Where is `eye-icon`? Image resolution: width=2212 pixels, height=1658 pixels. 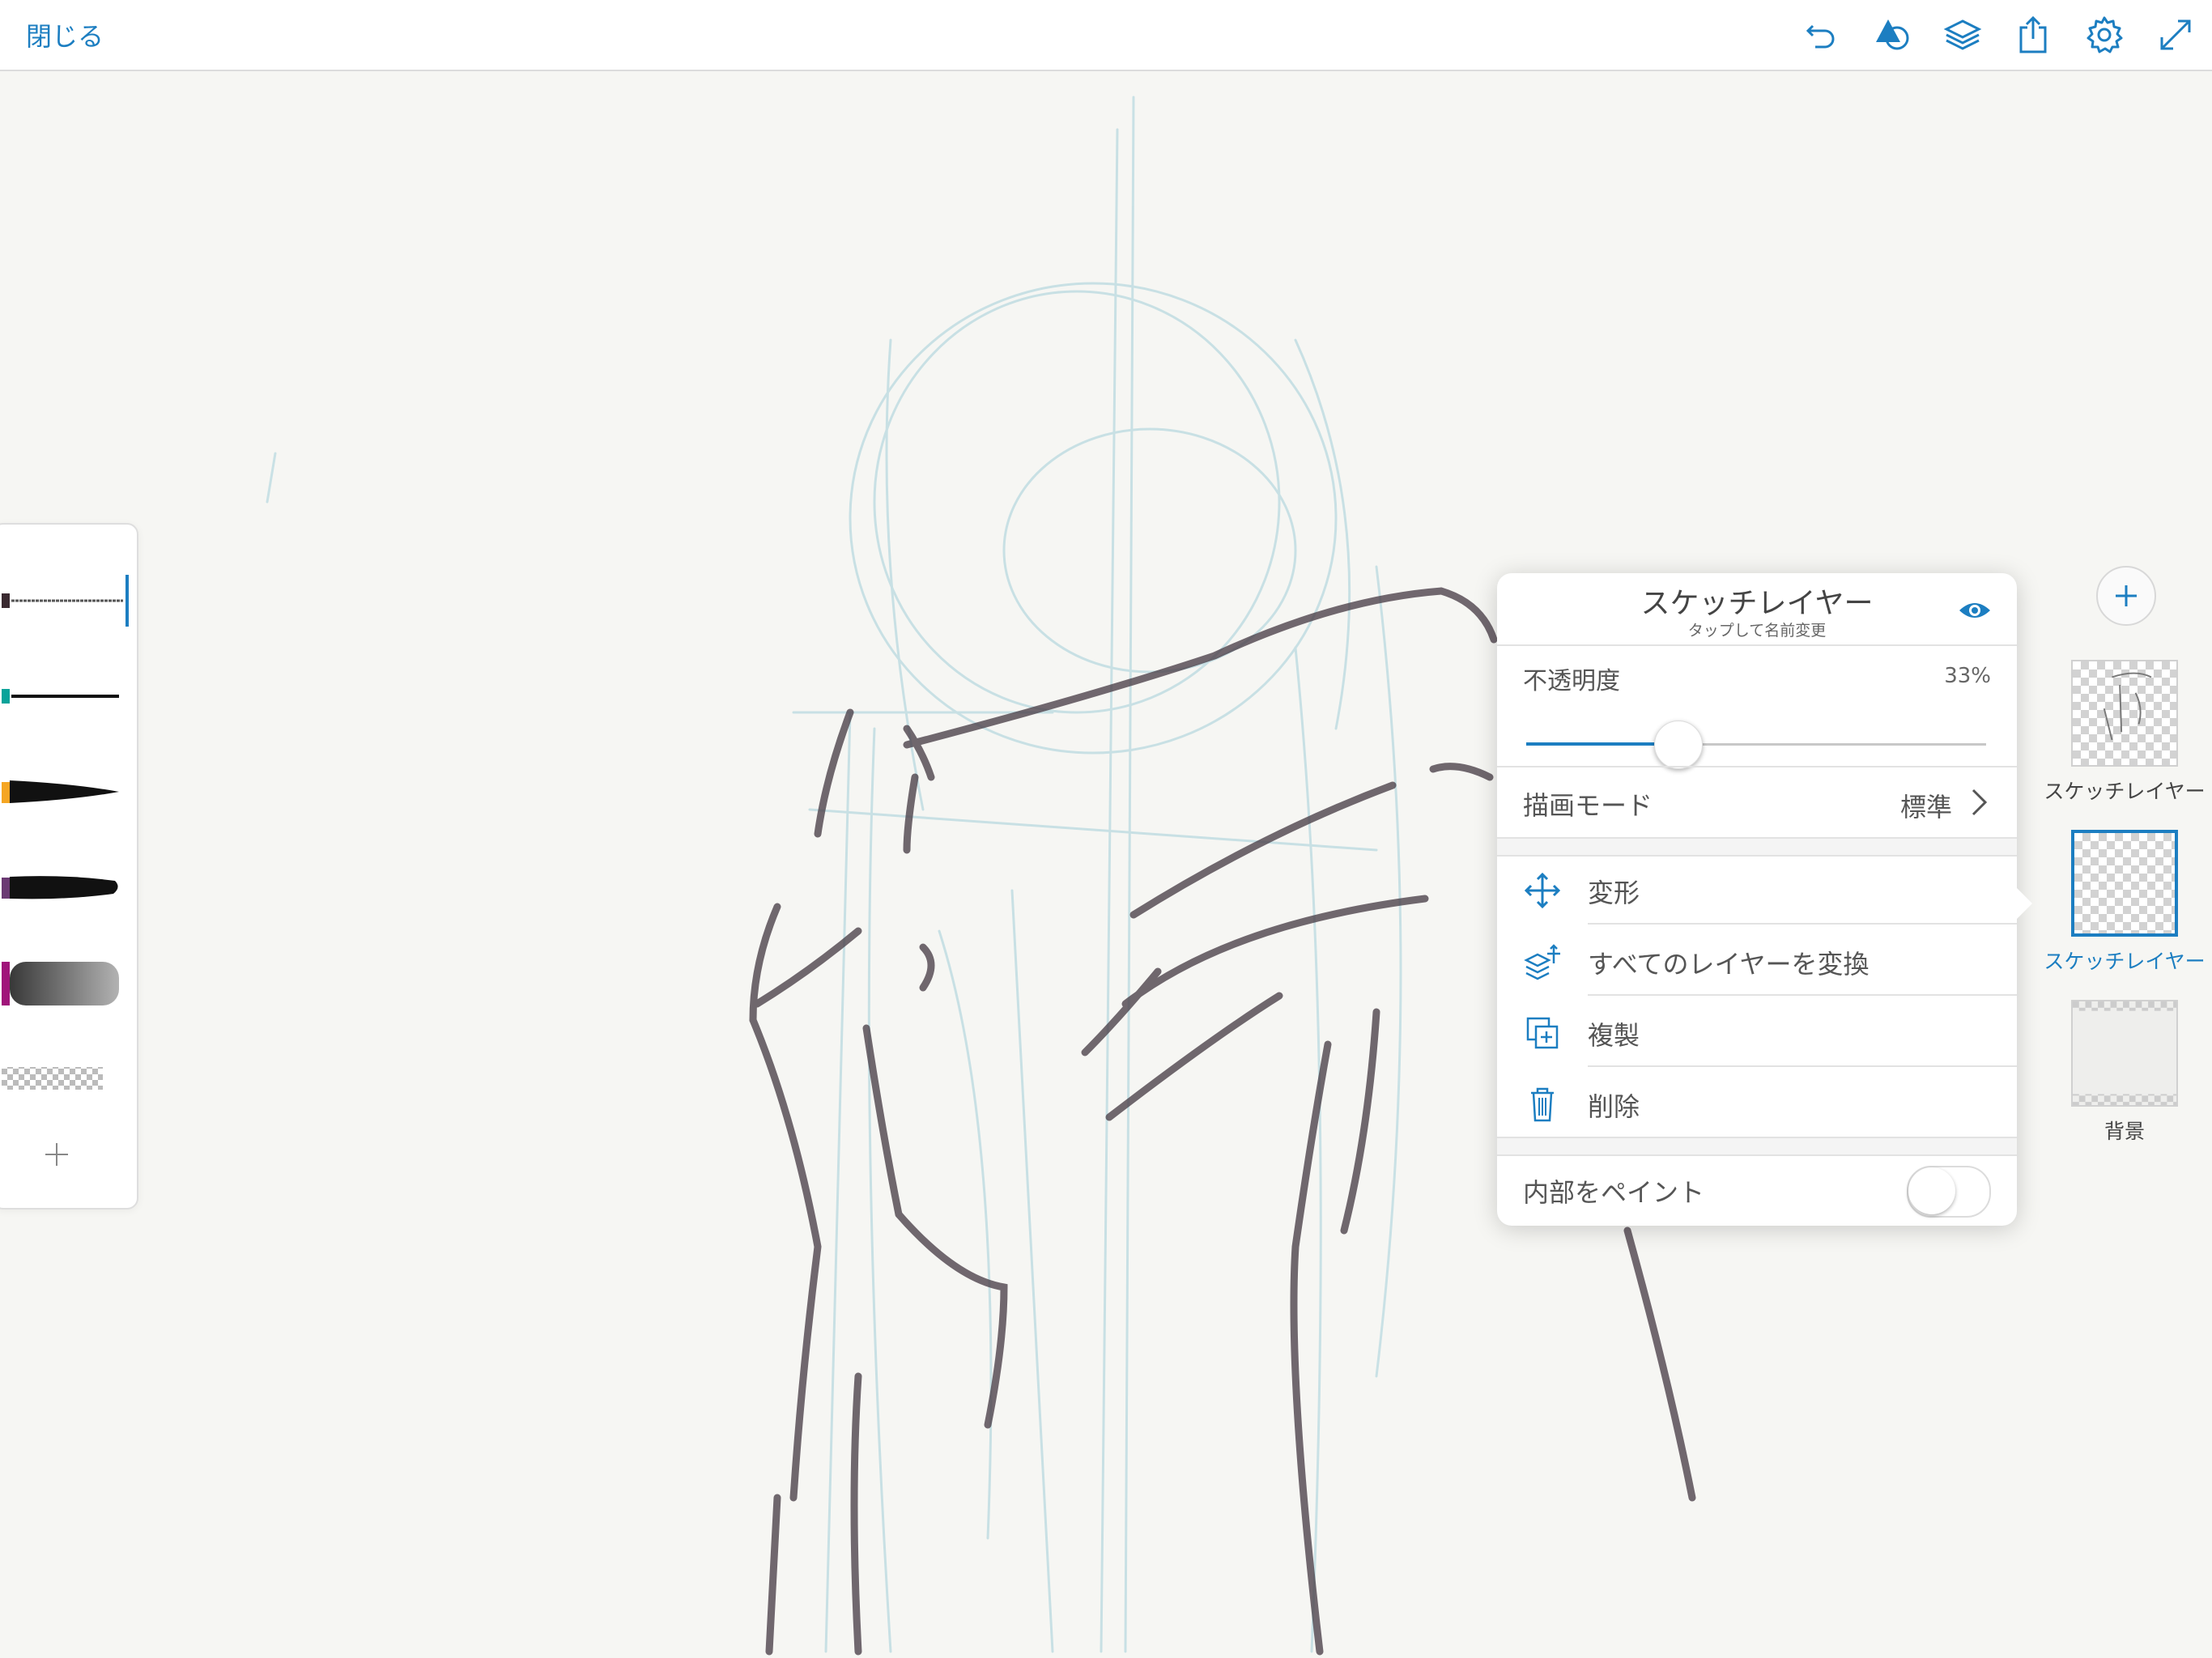
eye-icon is located at coordinates (1975, 610).